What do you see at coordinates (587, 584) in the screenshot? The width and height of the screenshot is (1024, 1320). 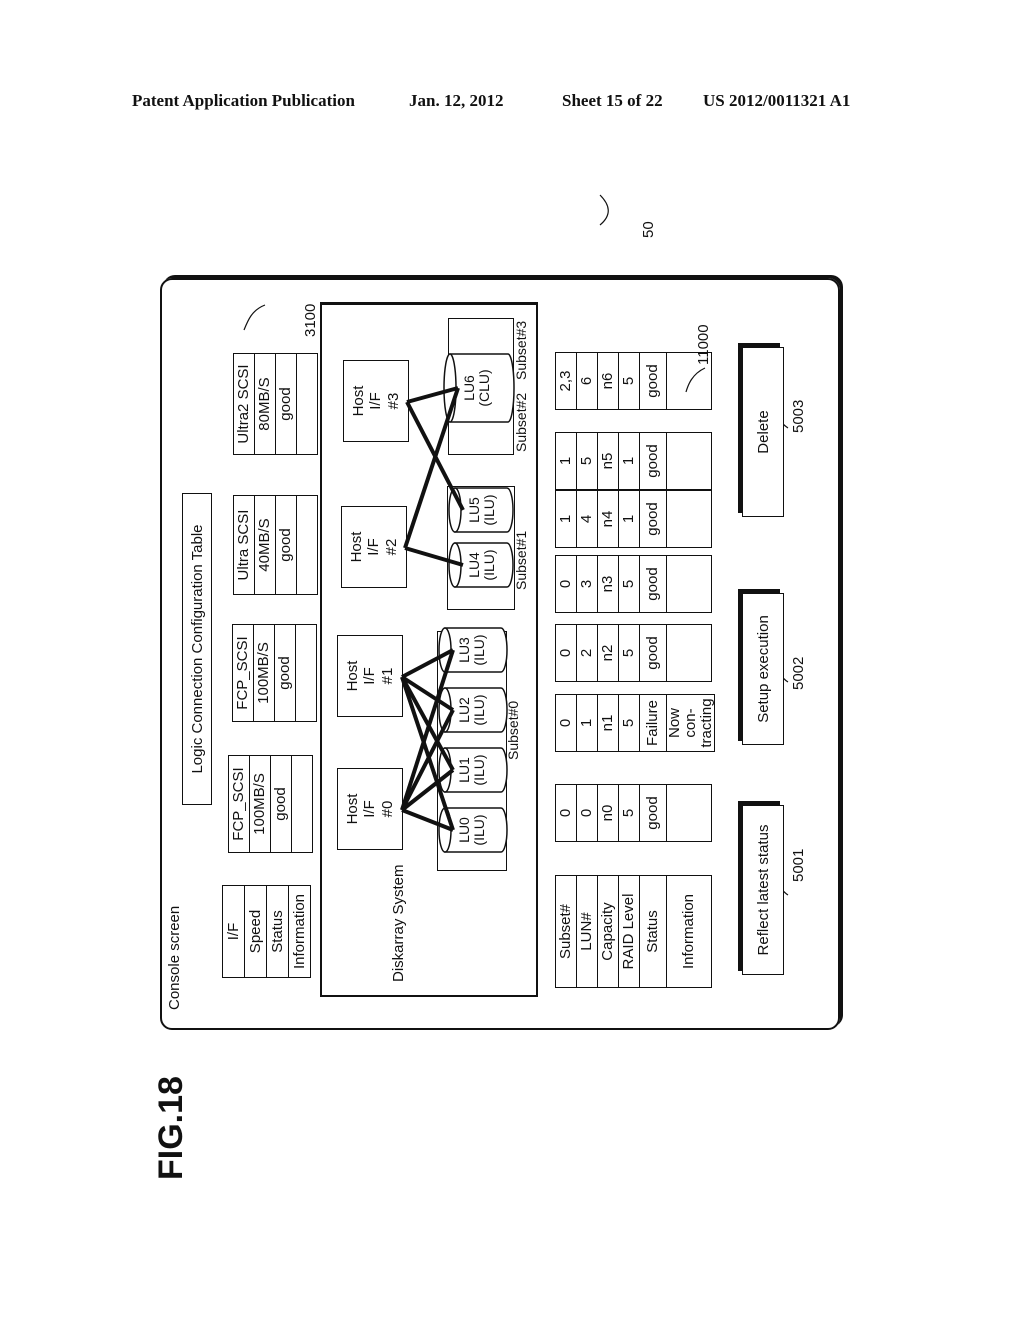 I see `lu-cell-lun: 3` at bounding box center [587, 584].